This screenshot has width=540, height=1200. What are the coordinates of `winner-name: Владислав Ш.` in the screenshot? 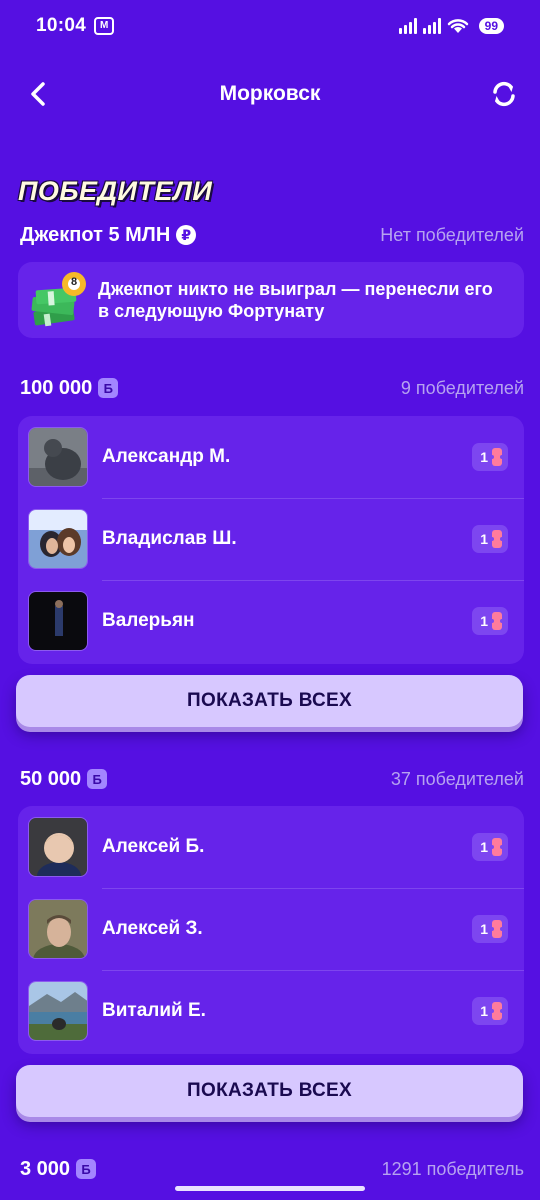 It's located at (169, 538).